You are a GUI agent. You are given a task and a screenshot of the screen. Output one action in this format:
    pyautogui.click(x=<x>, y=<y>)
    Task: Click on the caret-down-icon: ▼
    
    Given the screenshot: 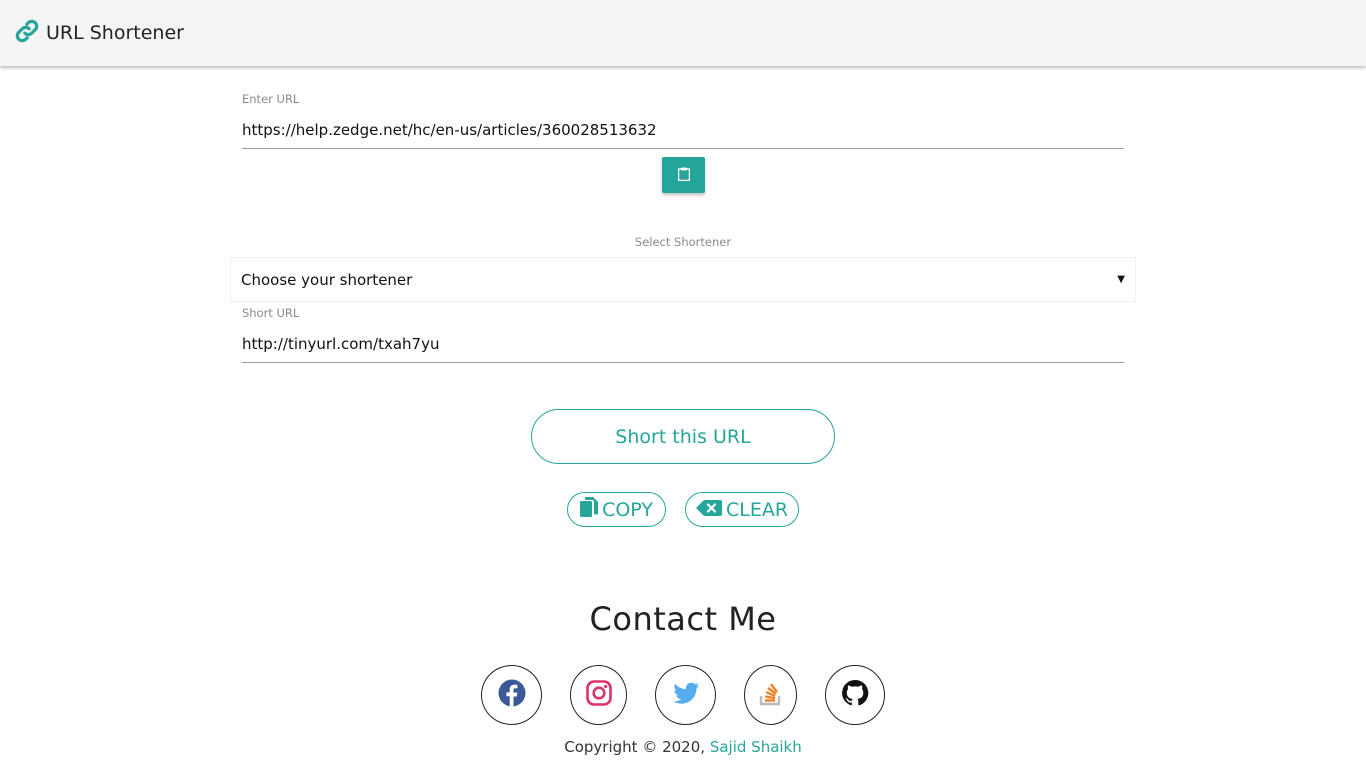 What is the action you would take?
    pyautogui.click(x=1121, y=279)
    